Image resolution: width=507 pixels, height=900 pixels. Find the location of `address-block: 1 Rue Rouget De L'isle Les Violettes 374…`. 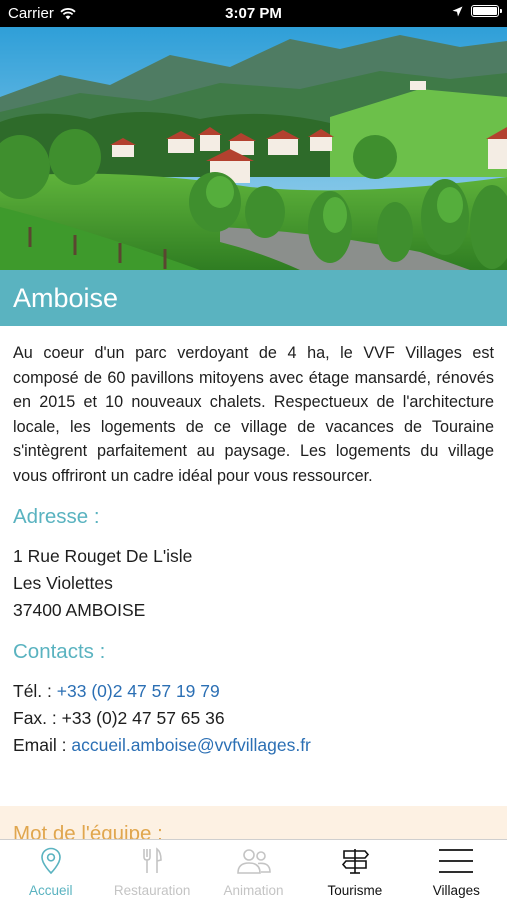

address-block: 1 Rue Rouget De L'isle Les Violettes 374… is located at coordinates (253, 583).